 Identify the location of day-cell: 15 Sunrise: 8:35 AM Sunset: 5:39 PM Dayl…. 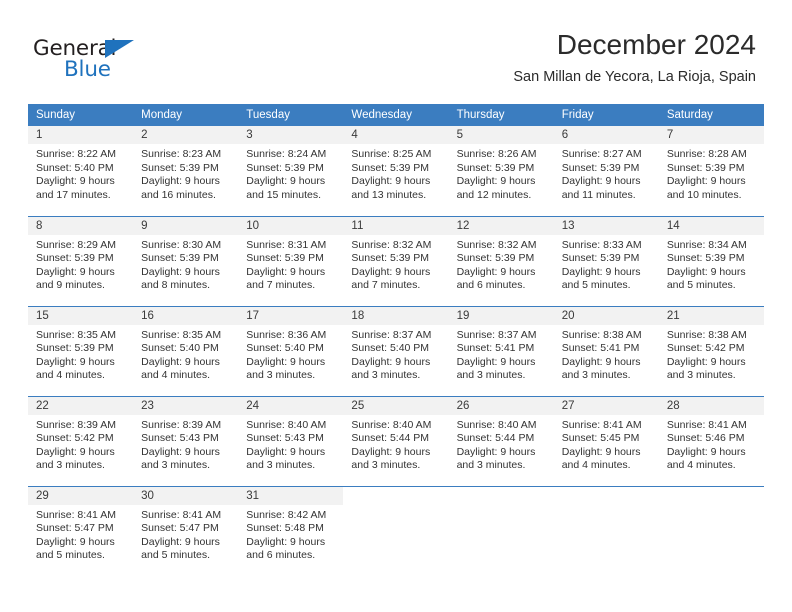
(81, 350).